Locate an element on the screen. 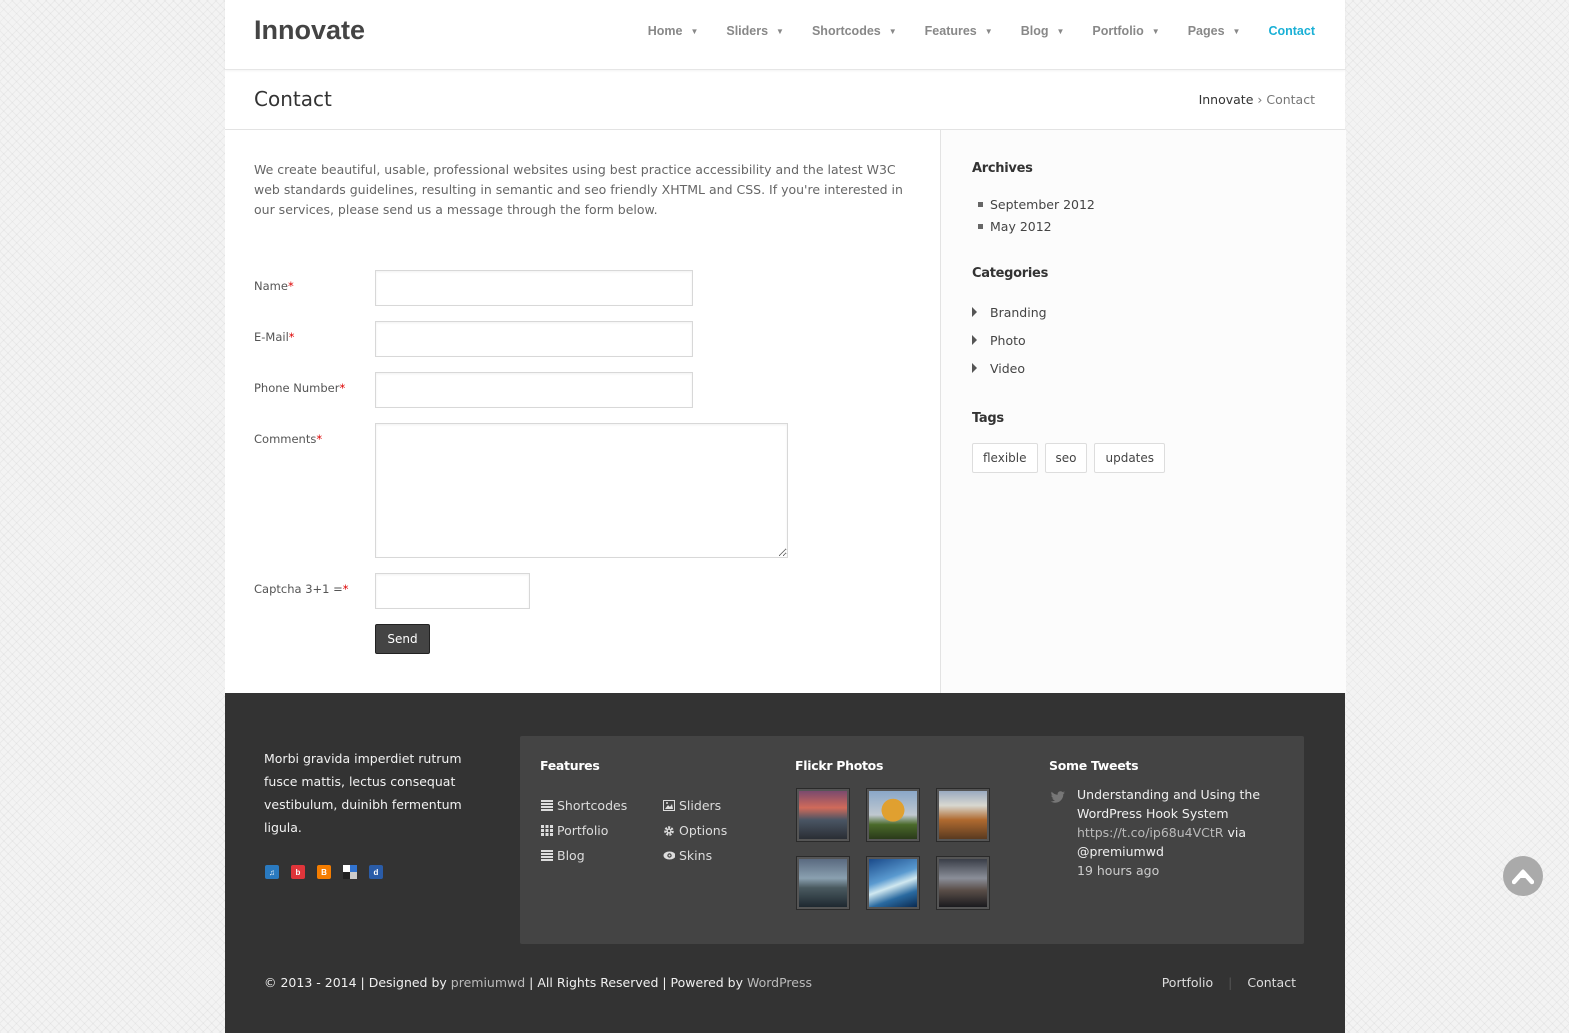  footer-nav-contact: Contact is located at coordinates (1271, 982).